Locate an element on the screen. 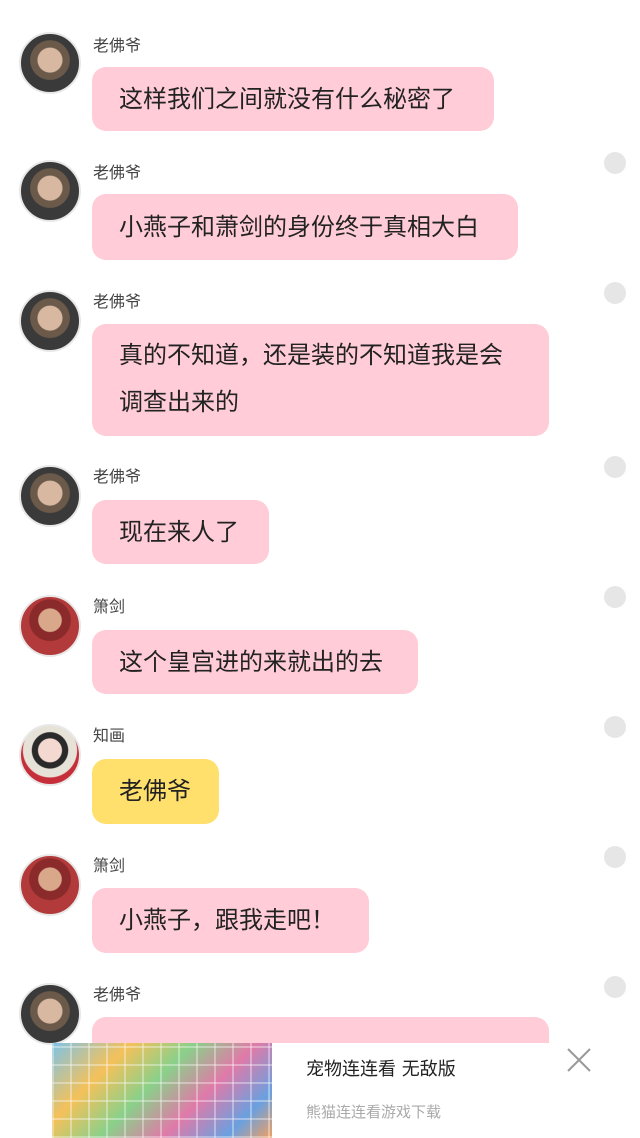 This screenshot has width=640, height=1138. sender-name: 知画 is located at coordinates (109, 735).